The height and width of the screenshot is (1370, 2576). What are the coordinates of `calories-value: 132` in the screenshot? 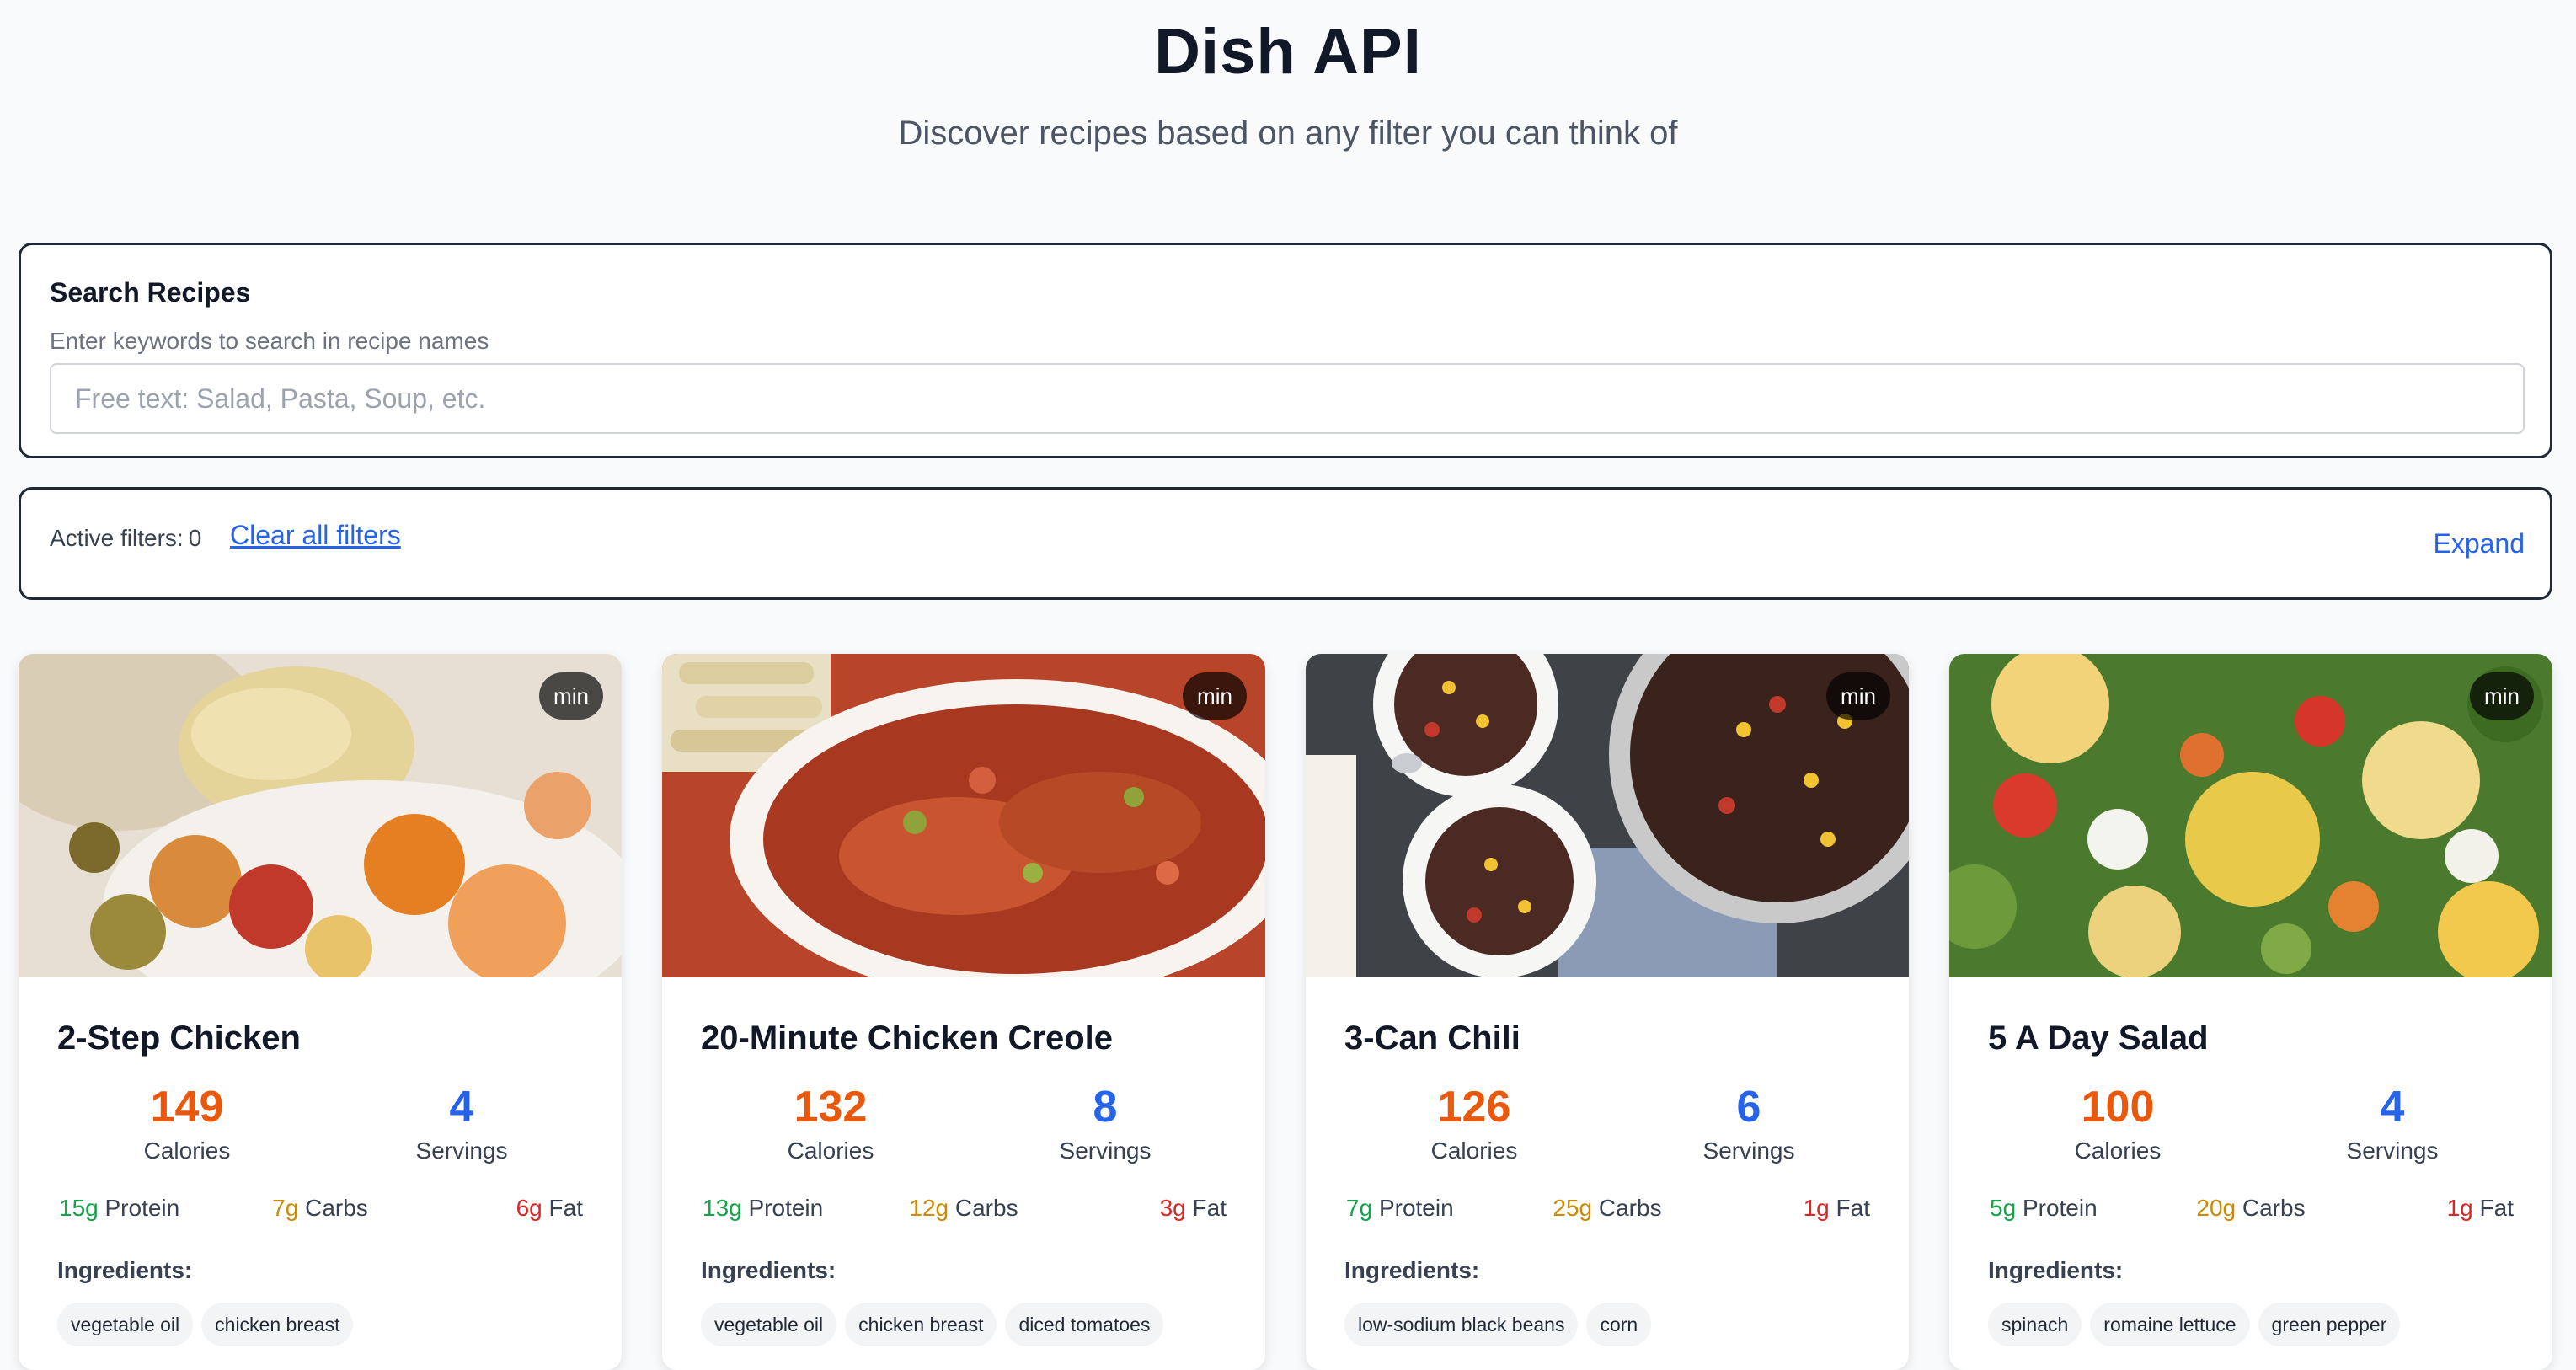 It's located at (831, 1107).